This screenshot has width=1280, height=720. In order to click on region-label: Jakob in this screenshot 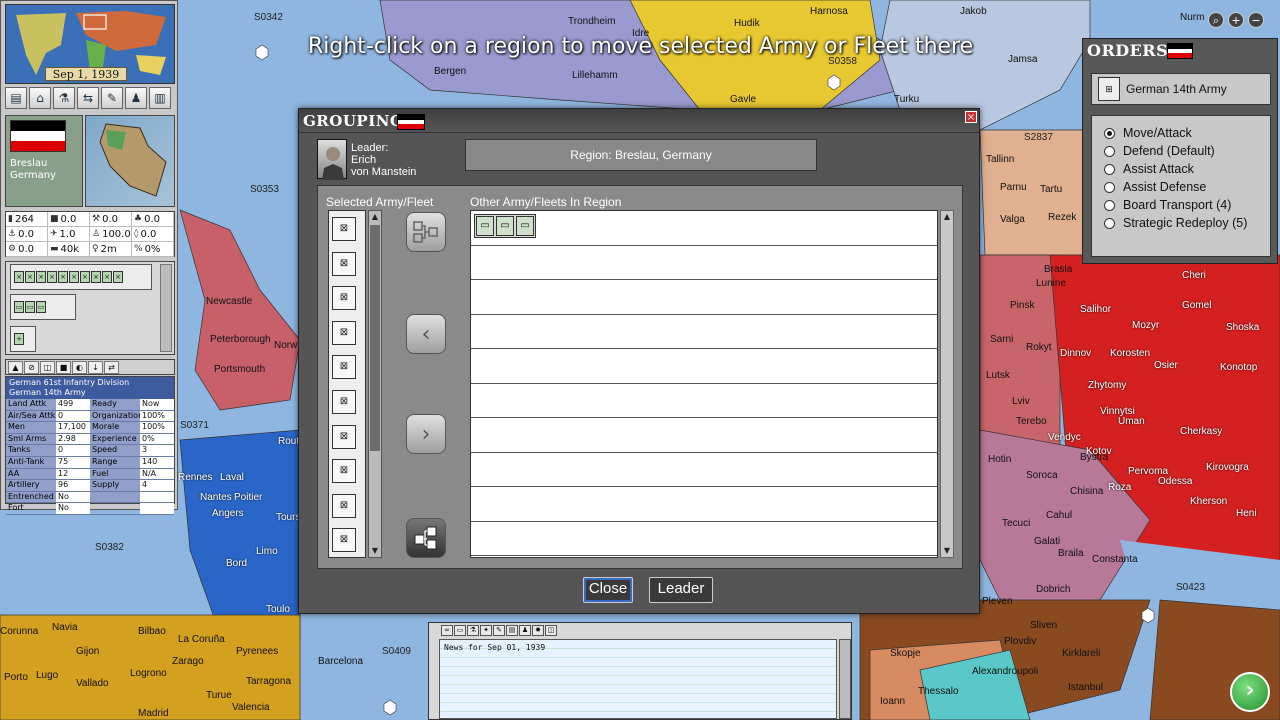, I will do `click(973, 11)`.